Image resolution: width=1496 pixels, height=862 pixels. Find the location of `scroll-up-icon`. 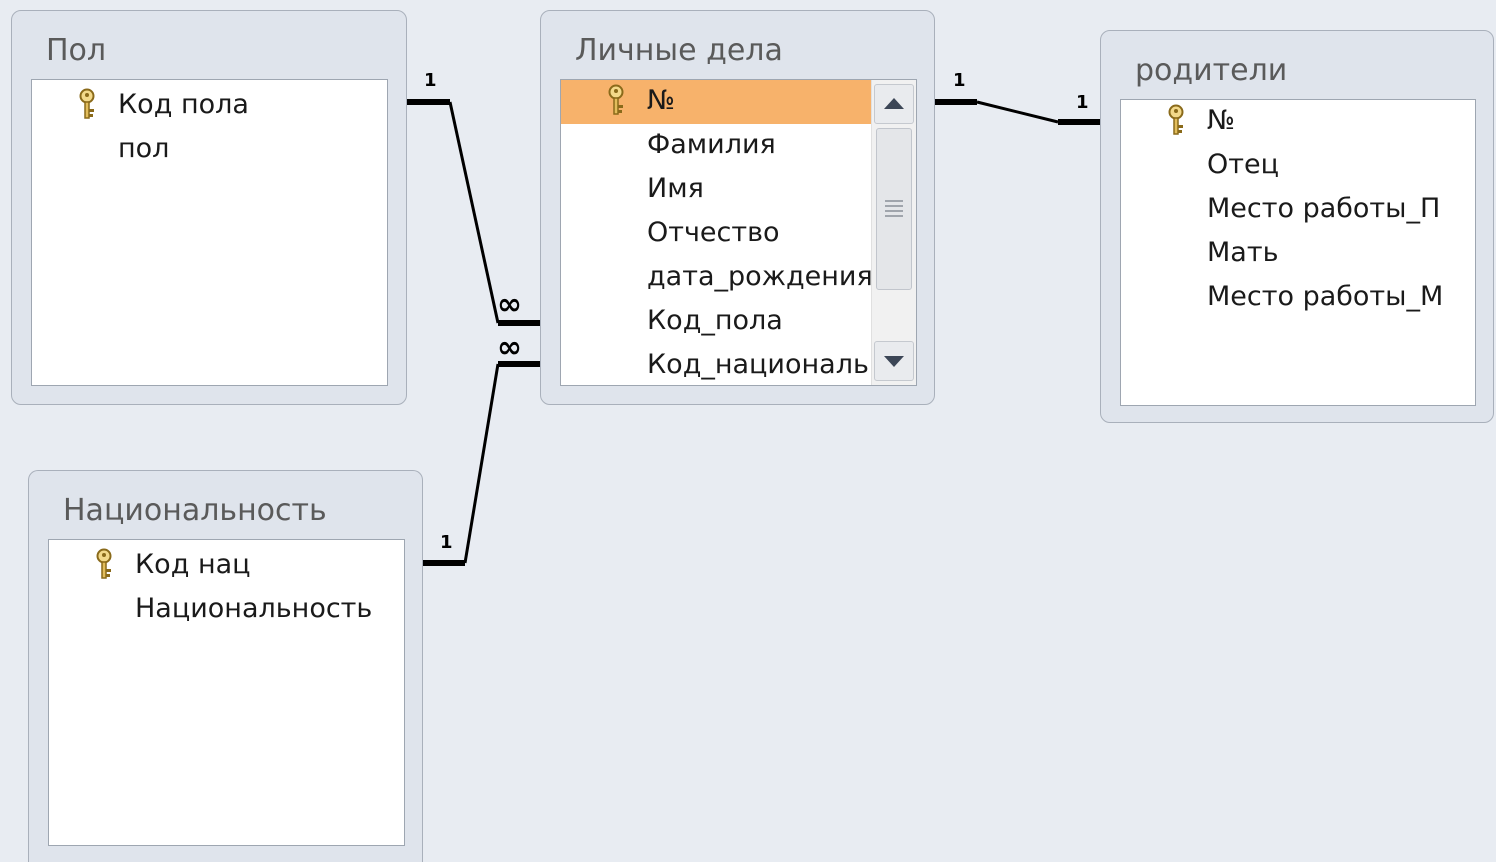

scroll-up-icon is located at coordinates (894, 103).